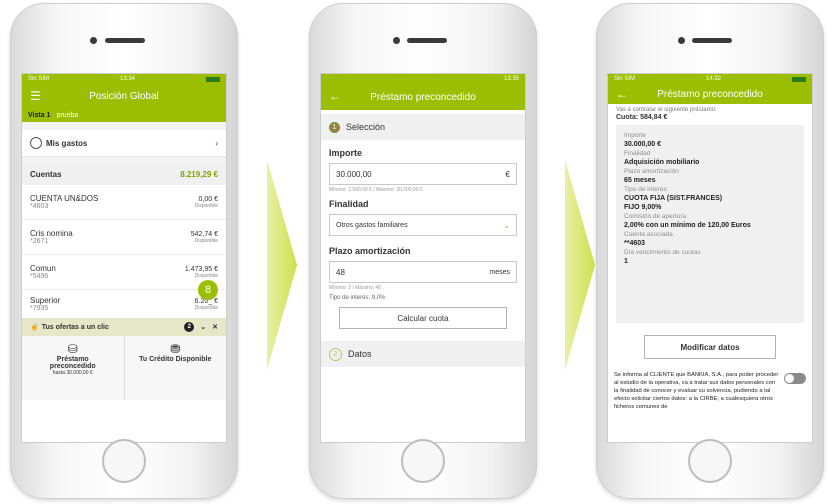  What do you see at coordinates (67, 115) in the screenshot?
I see `tab-prueba: prueba` at bounding box center [67, 115].